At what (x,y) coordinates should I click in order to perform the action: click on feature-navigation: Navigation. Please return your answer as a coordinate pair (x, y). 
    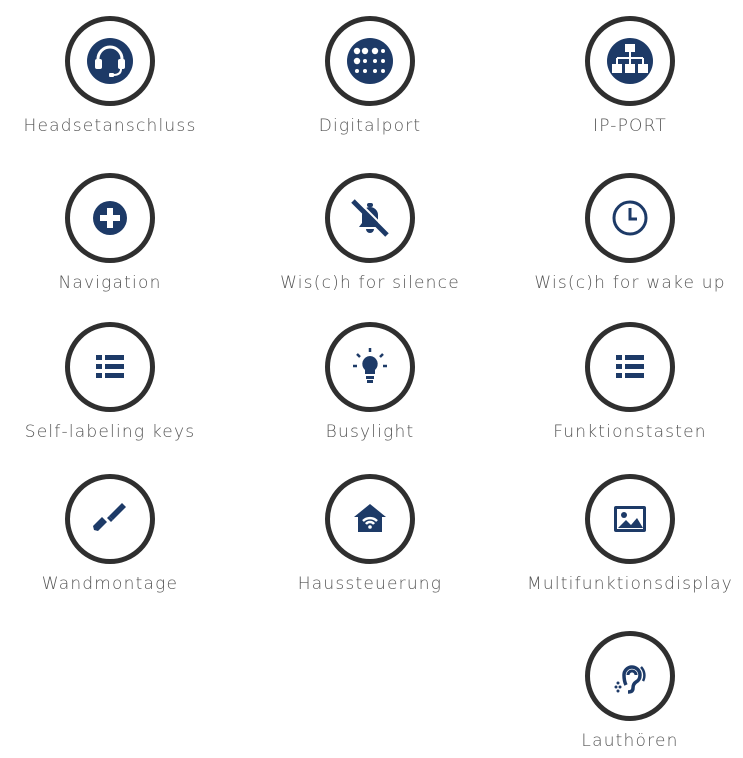
    Looking at the image, I should click on (110, 233).